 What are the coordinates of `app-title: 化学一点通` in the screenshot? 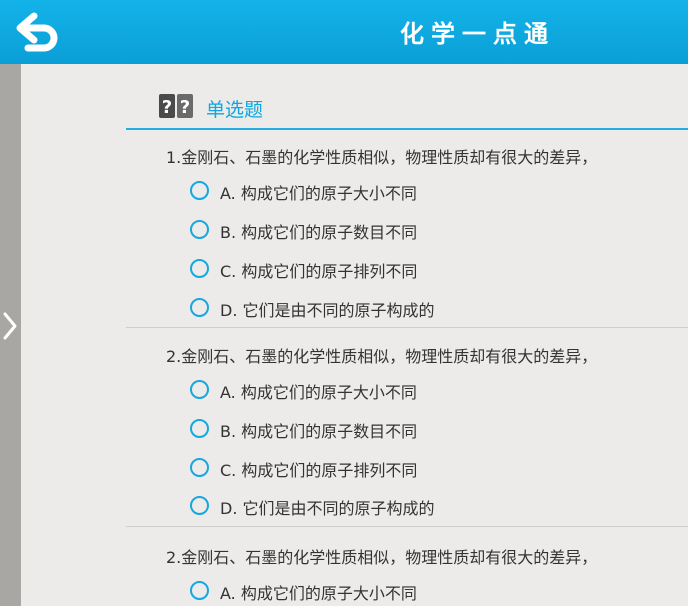 It's located at (477, 34).